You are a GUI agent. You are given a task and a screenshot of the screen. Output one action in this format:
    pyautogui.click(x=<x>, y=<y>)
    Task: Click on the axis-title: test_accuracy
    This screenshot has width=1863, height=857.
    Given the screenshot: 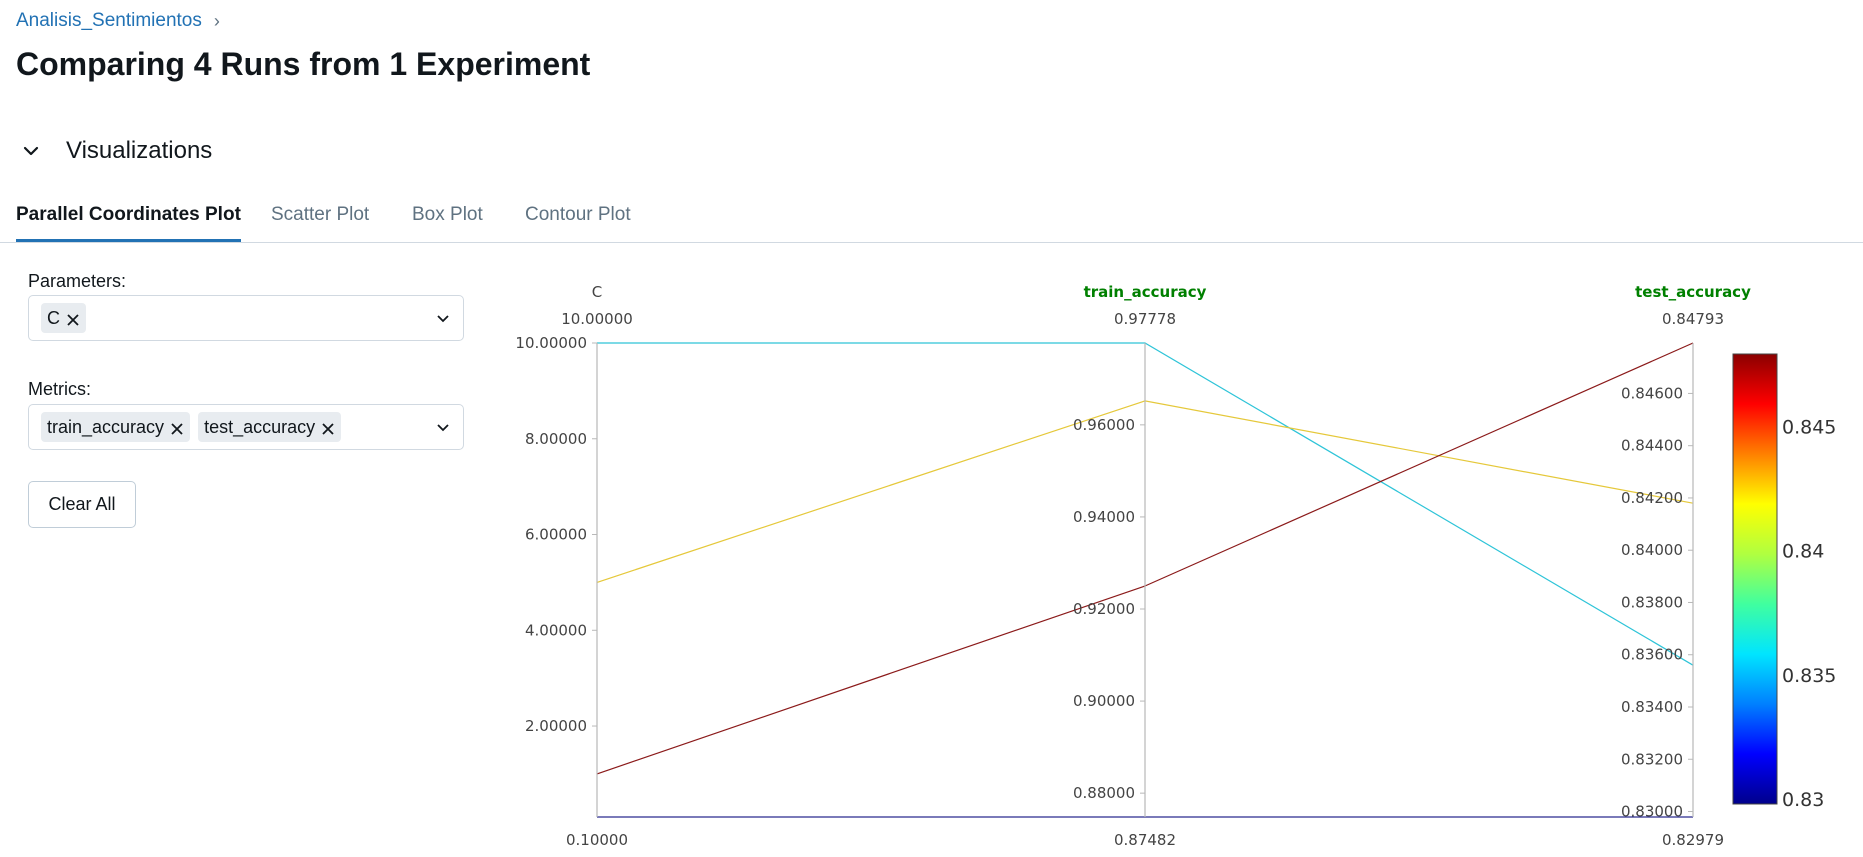 What is the action you would take?
    pyautogui.click(x=1693, y=292)
    